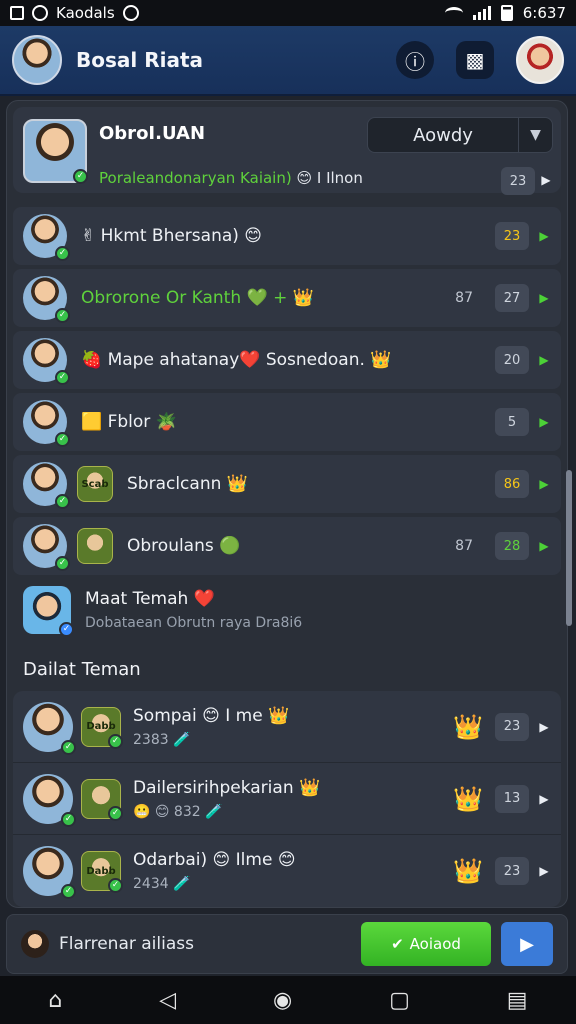 The image size is (576, 1024). I want to click on send-button: ▶, so click(527, 944).